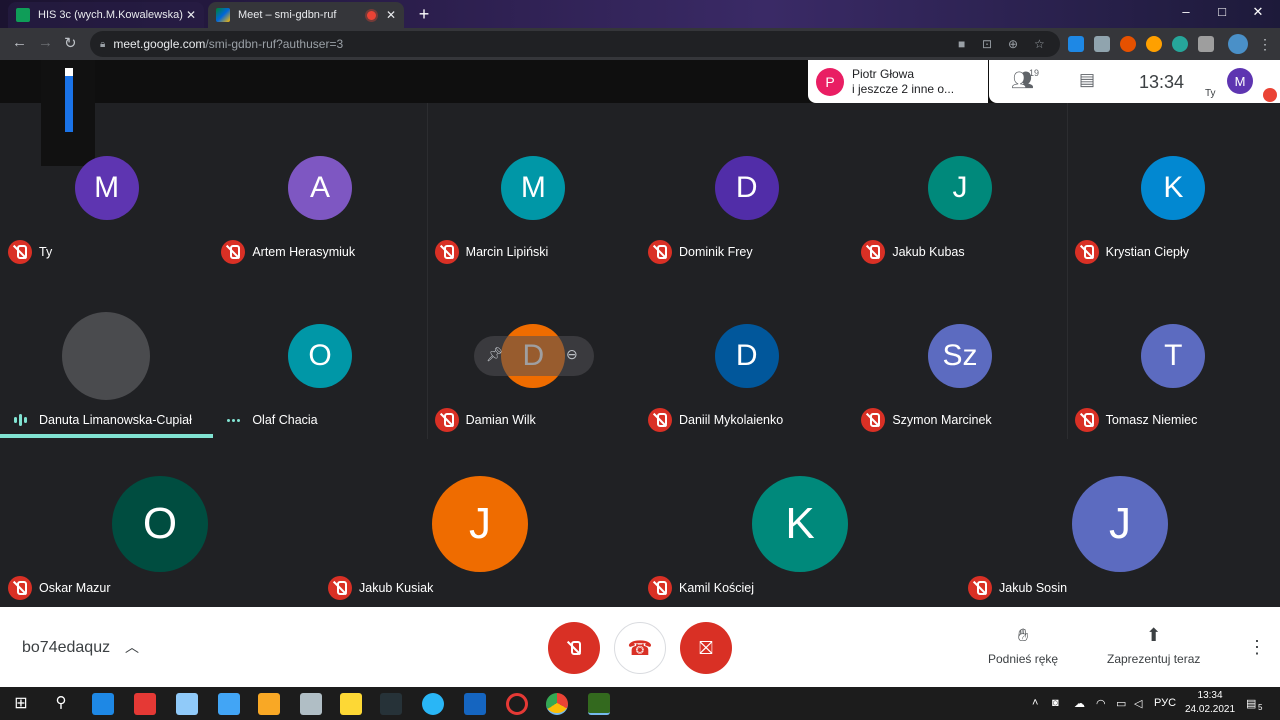  I want to click on notifications-icon: ▤, so click(1251, 703).